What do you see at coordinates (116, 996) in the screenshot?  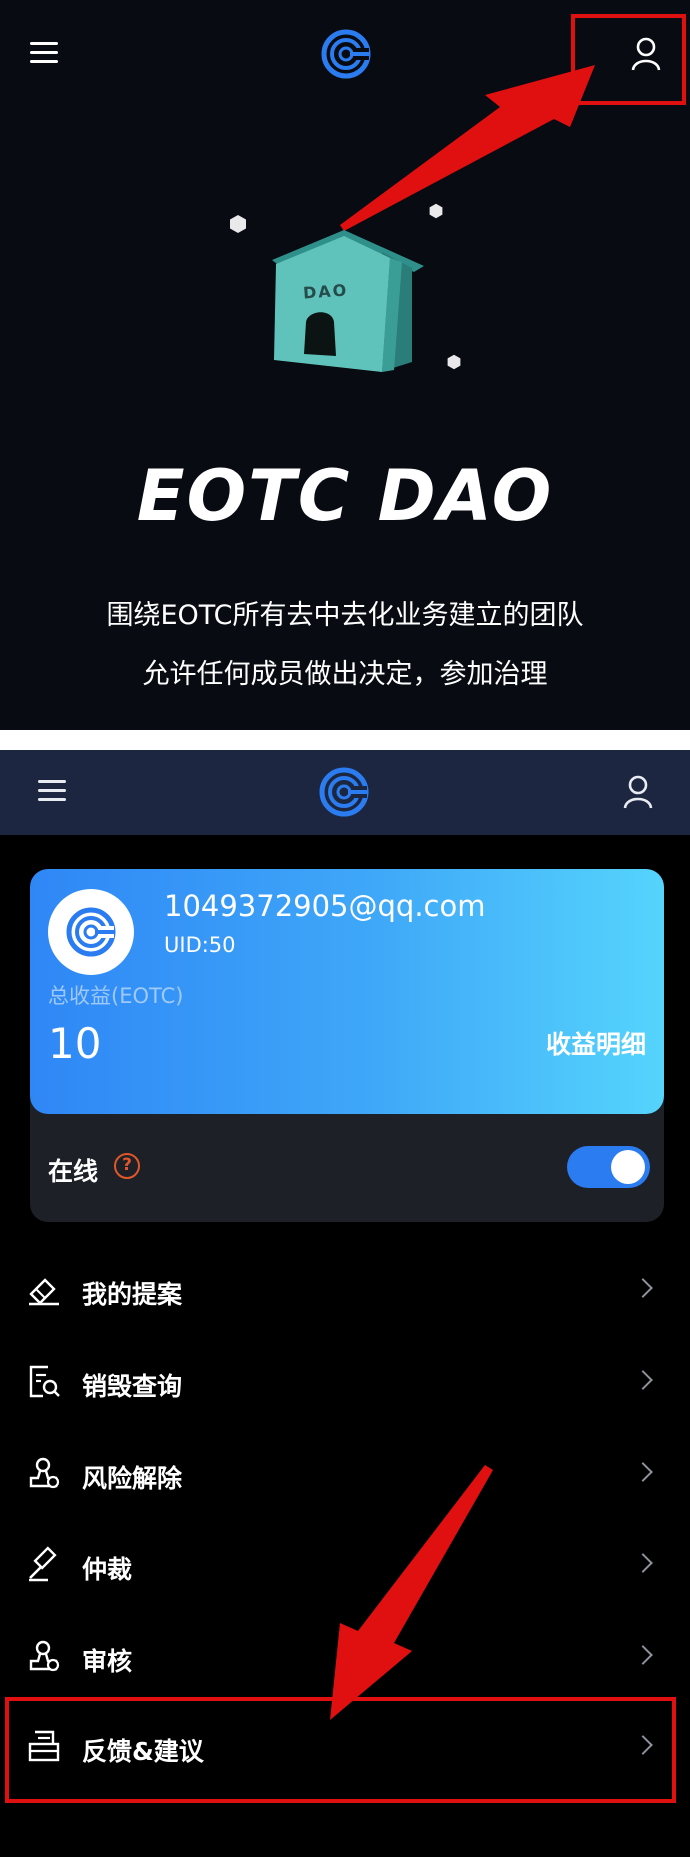 I see `earnings-label: 总收益(EOTC)` at bounding box center [116, 996].